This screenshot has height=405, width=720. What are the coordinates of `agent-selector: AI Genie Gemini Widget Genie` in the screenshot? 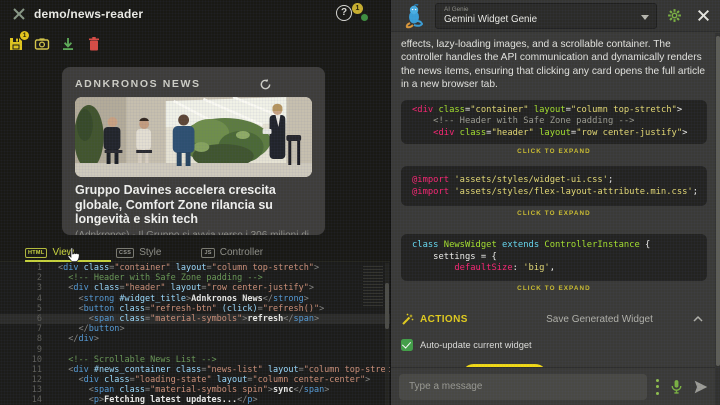 It's located at (546, 15).